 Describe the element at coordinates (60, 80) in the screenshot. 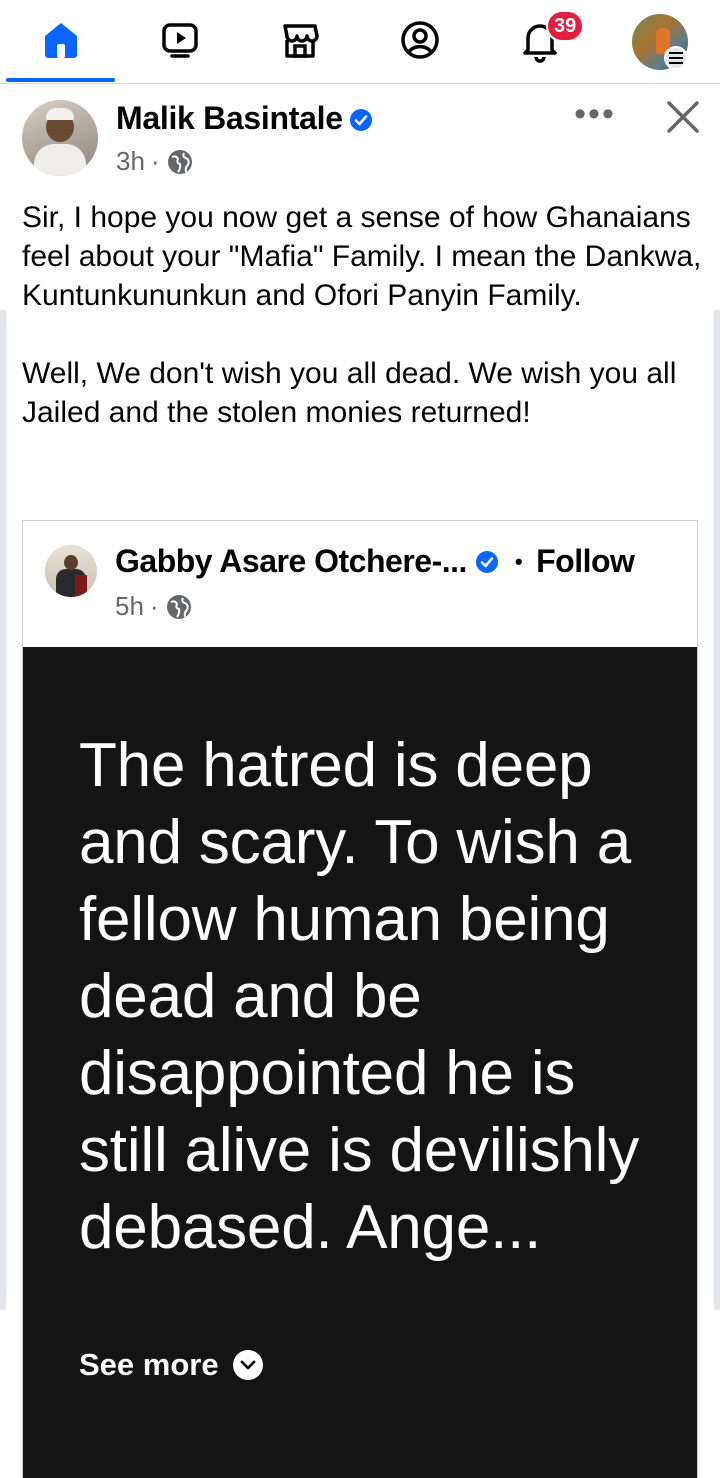

I see `active-tab-indicator` at that location.